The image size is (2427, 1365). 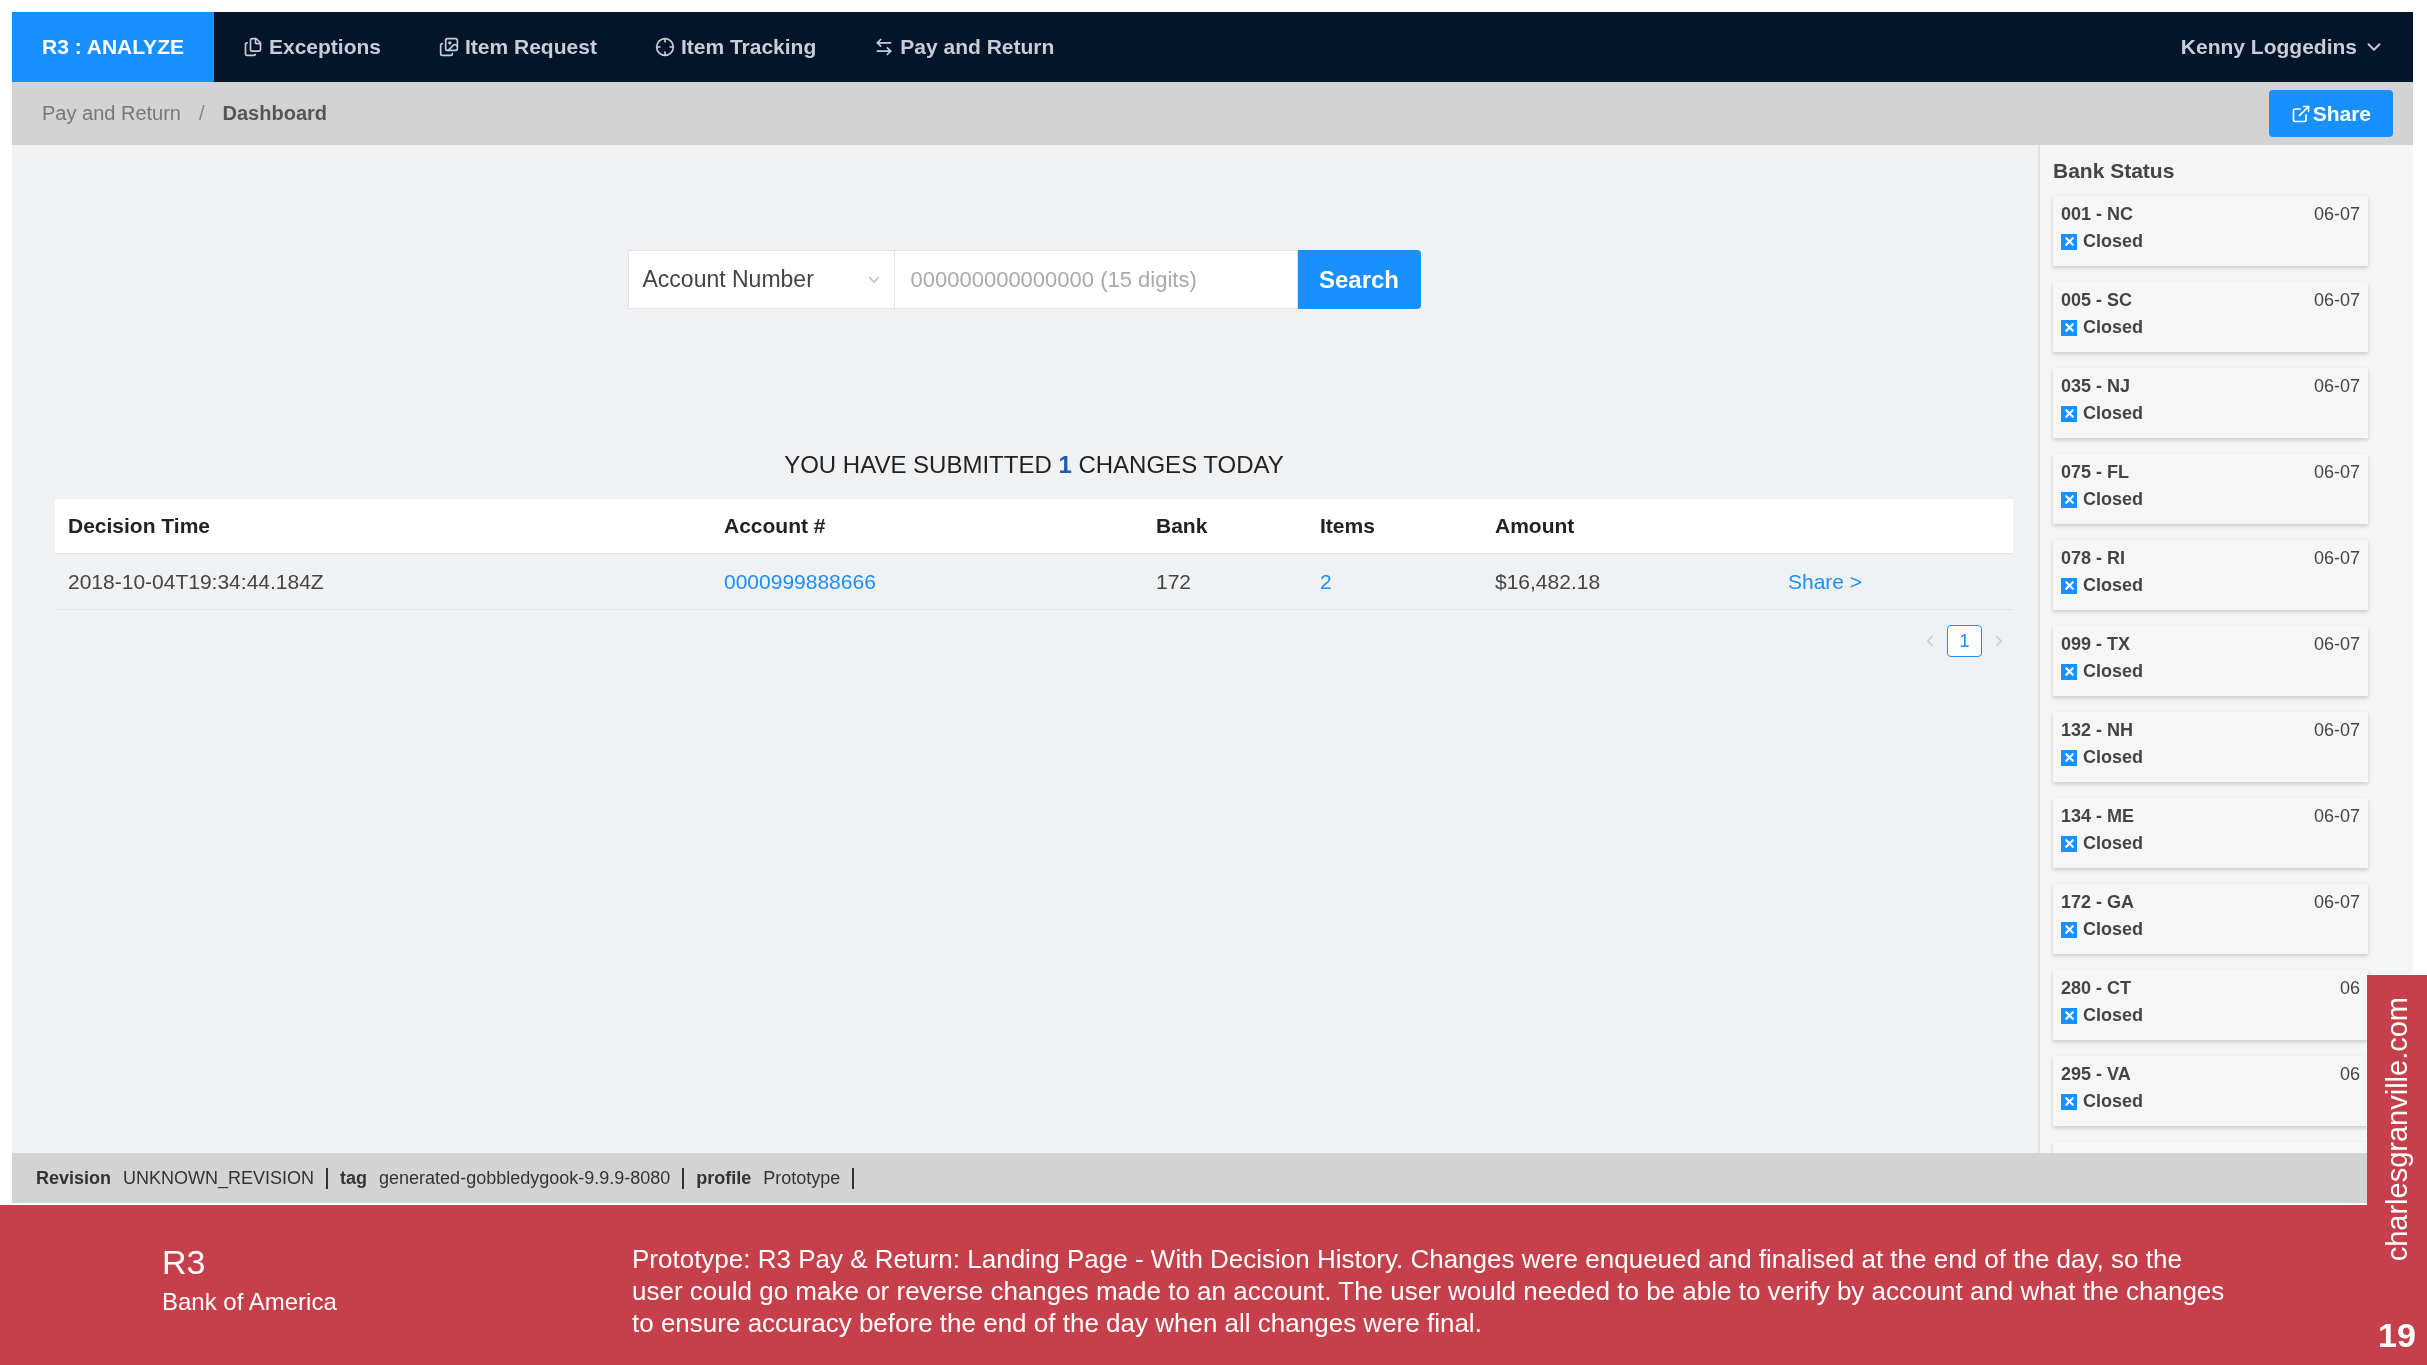 What do you see at coordinates (2097, 300) in the screenshot?
I see `bank-name: 005 - SC` at bounding box center [2097, 300].